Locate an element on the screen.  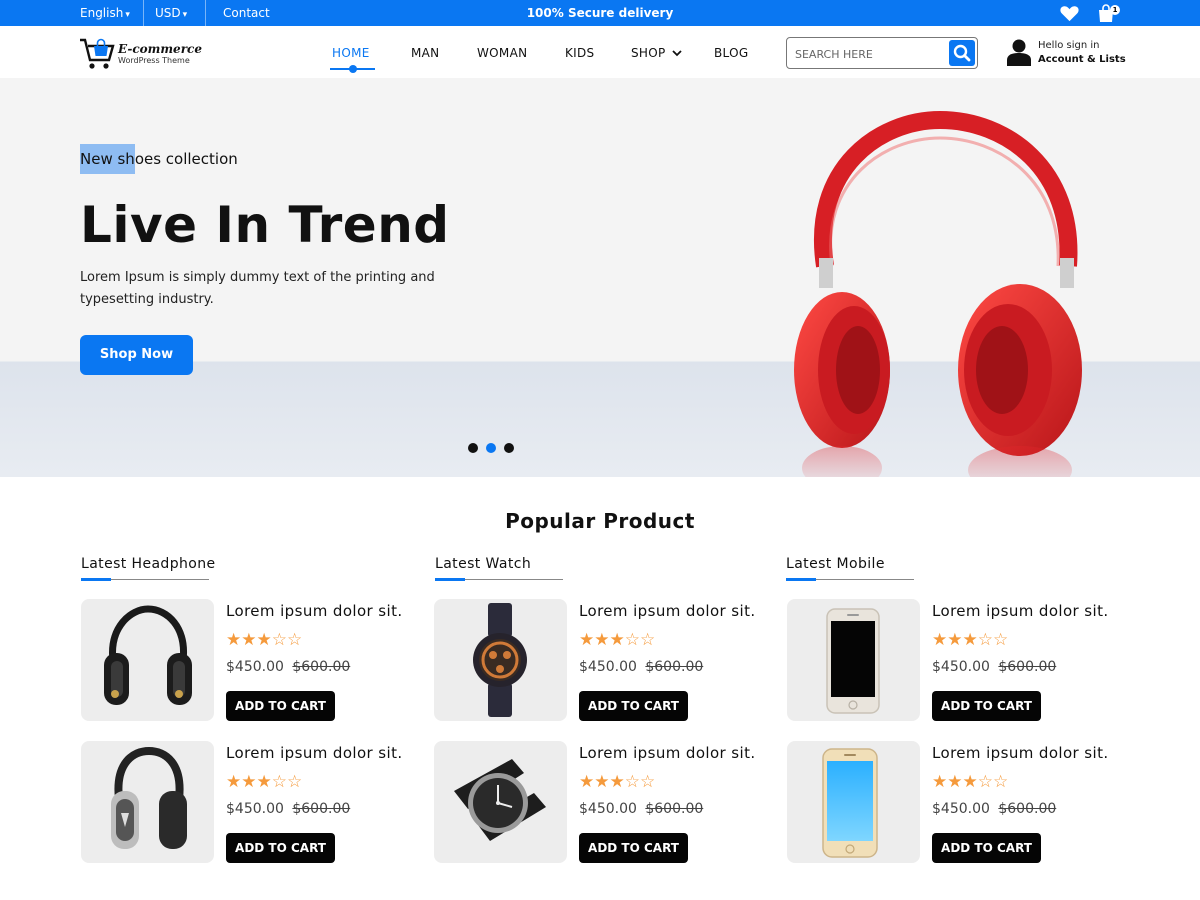
search-input is located at coordinates (870, 54).